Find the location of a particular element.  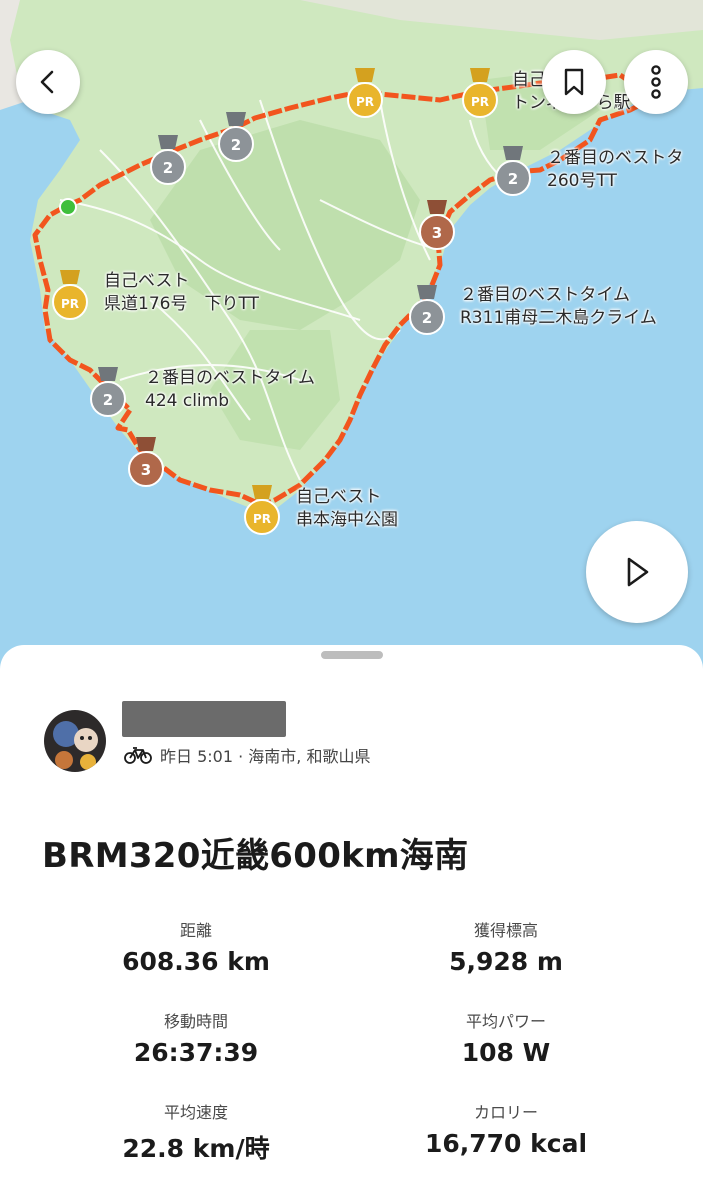

segment-label: 自己ベスト串本海中公園 is located at coordinates (347, 509).